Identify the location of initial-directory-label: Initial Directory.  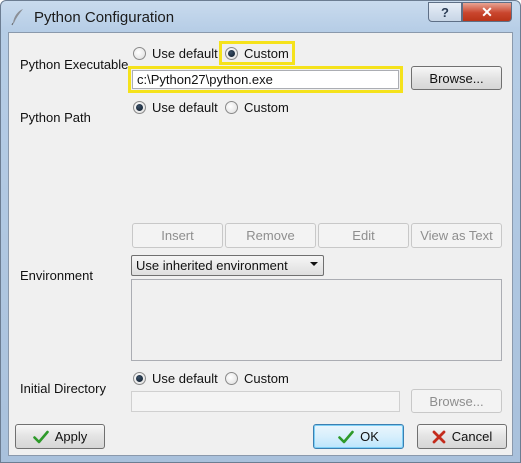
(63, 388).